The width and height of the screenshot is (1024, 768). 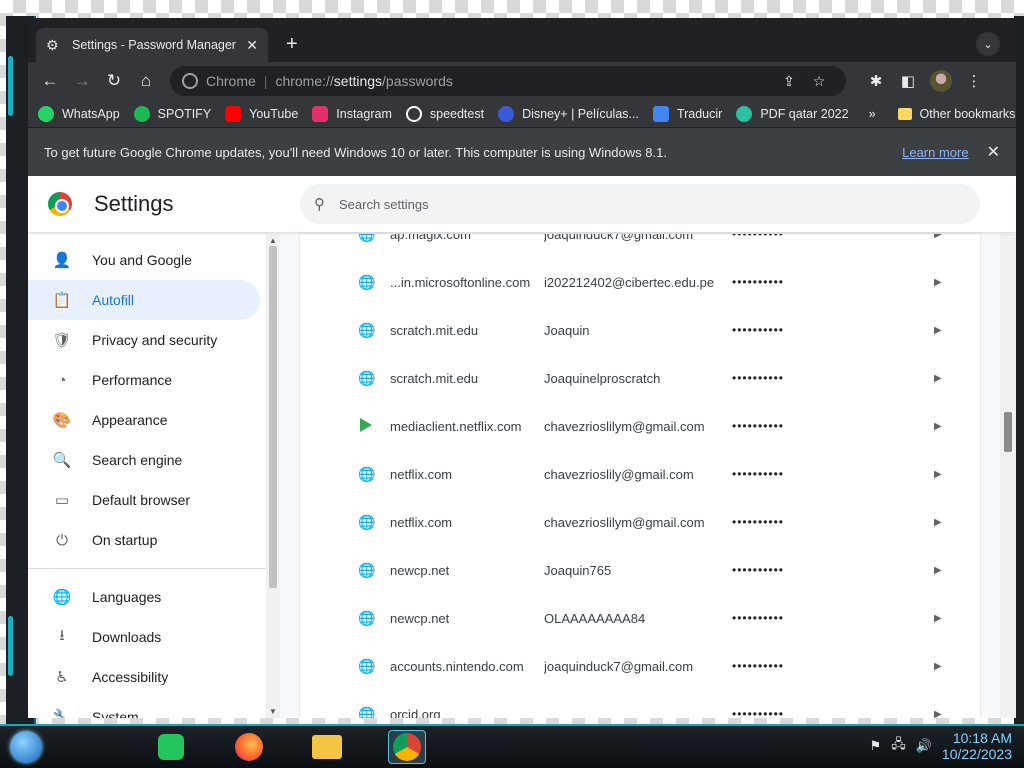 What do you see at coordinates (924, 746) in the screenshot?
I see `volume-icon: 🔊` at bounding box center [924, 746].